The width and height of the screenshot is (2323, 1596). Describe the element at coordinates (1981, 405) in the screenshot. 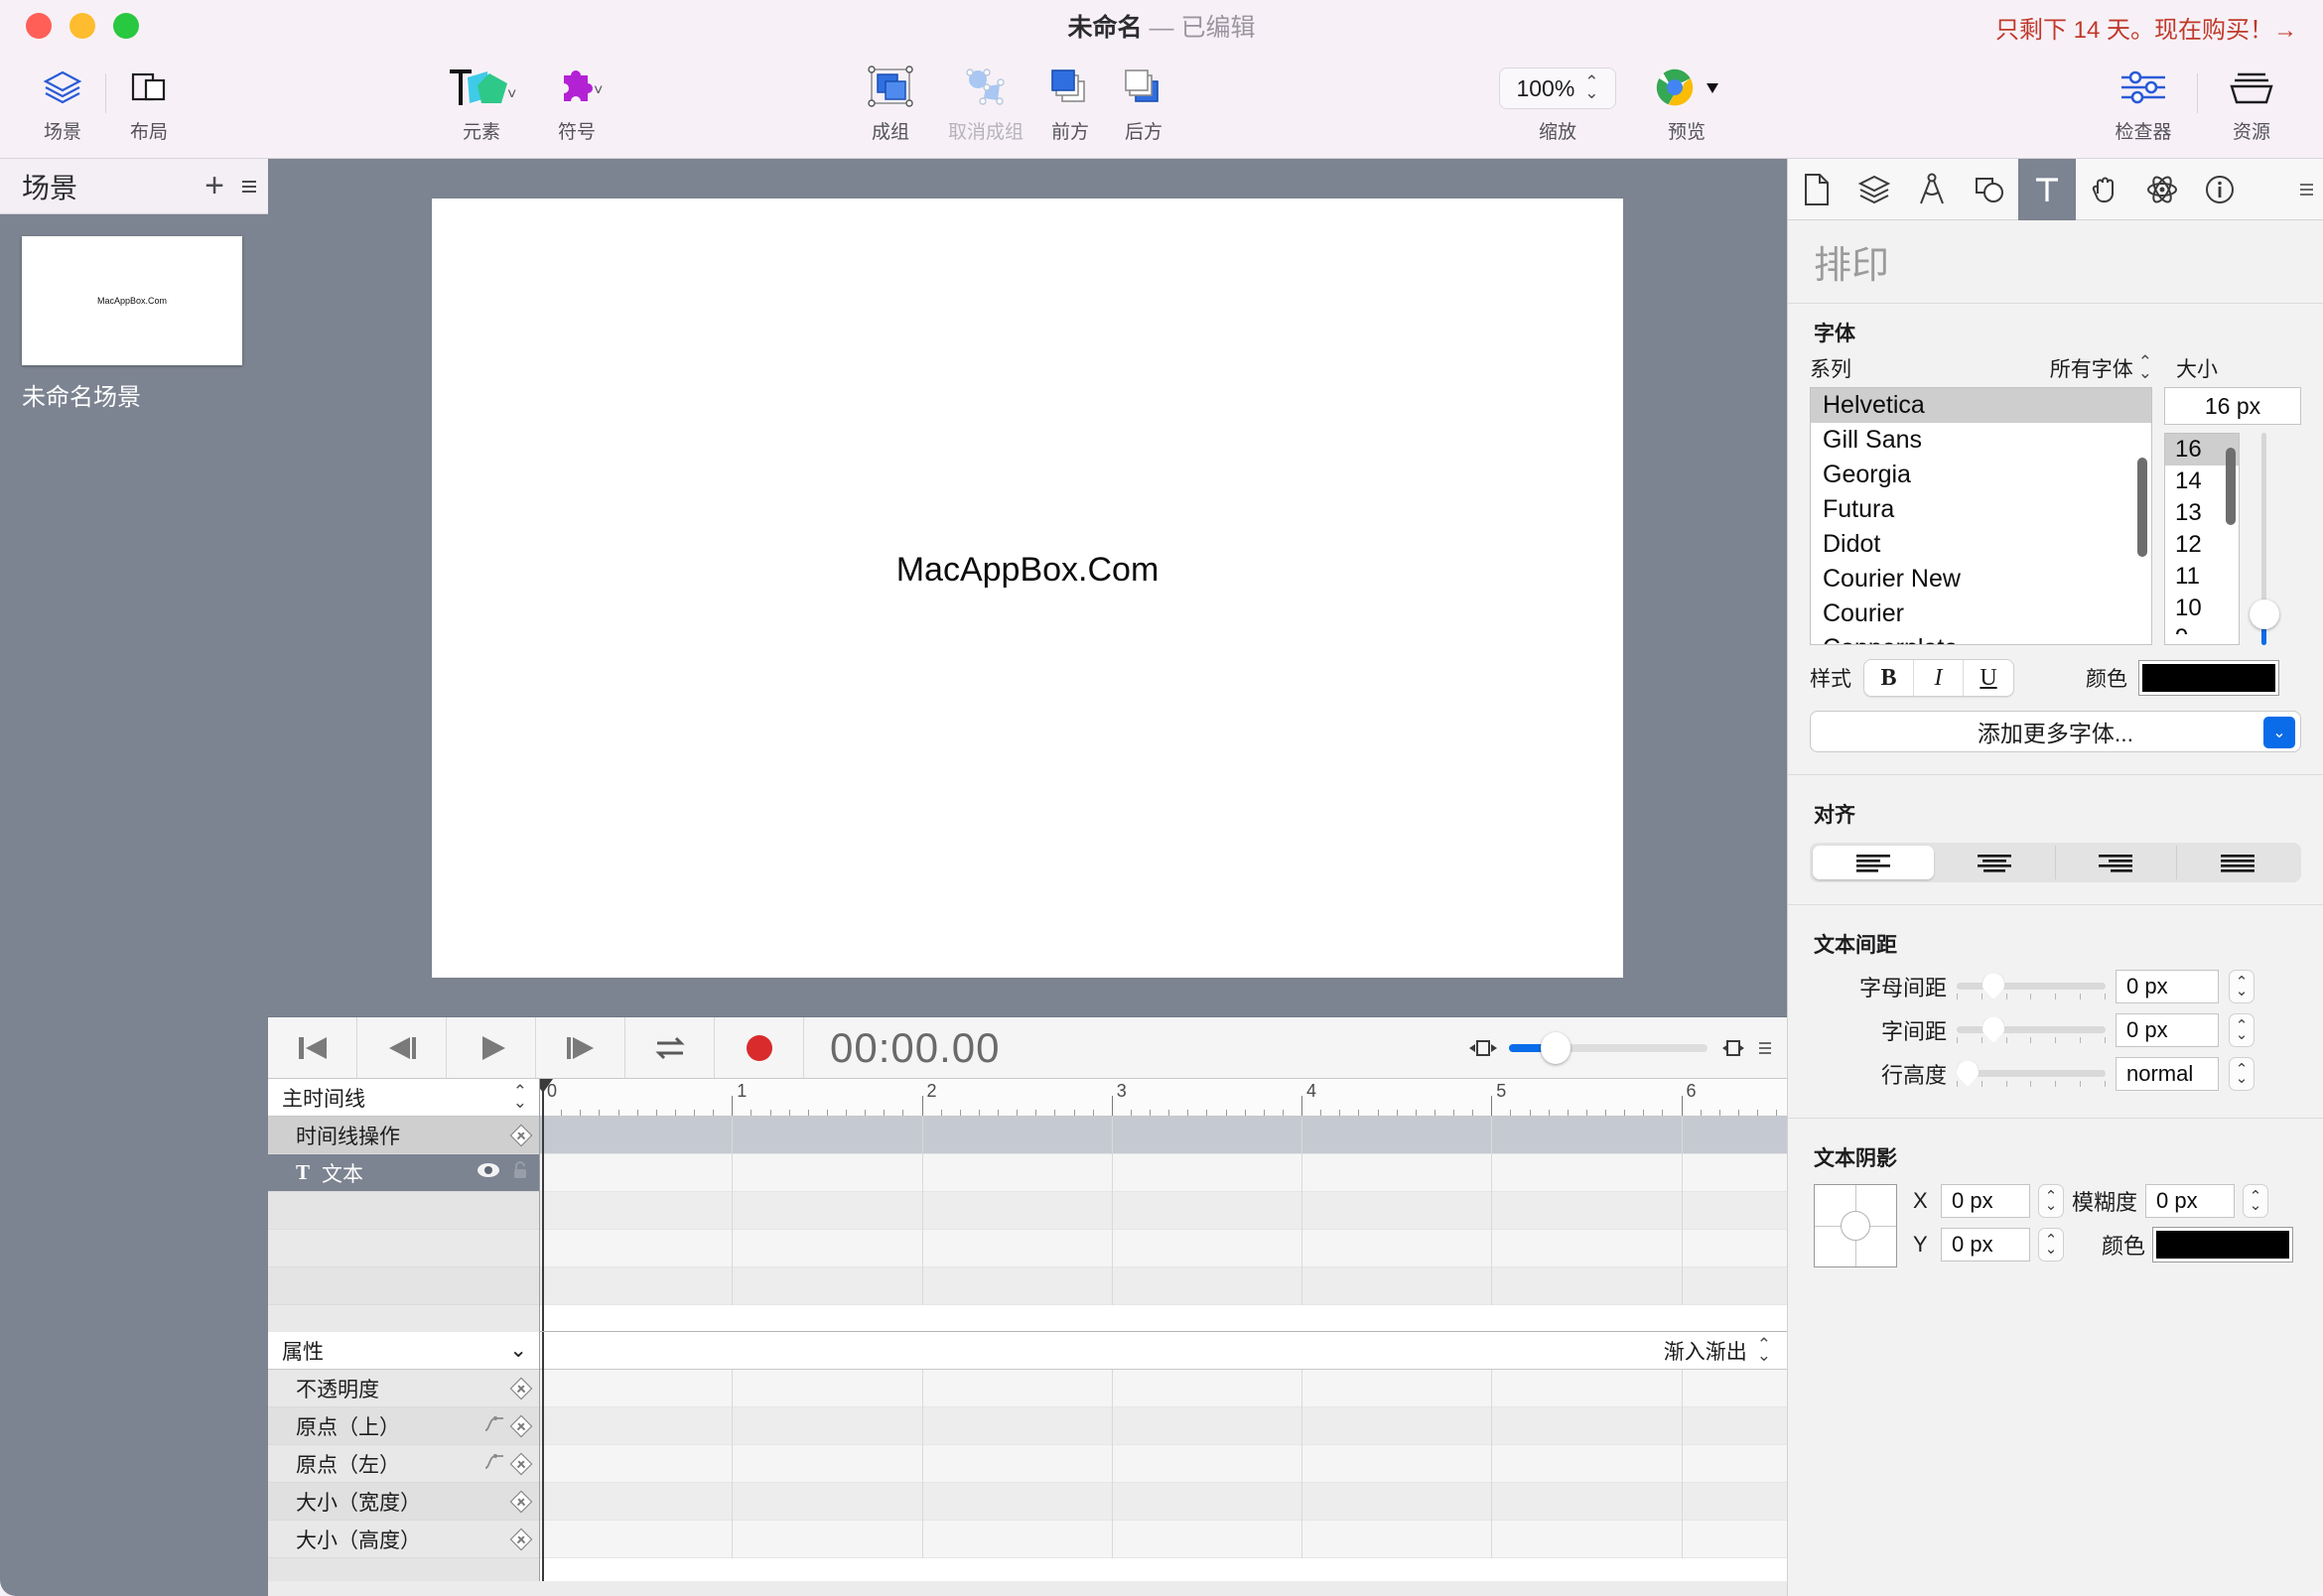

I see `font-family-option: Helvetica` at that location.